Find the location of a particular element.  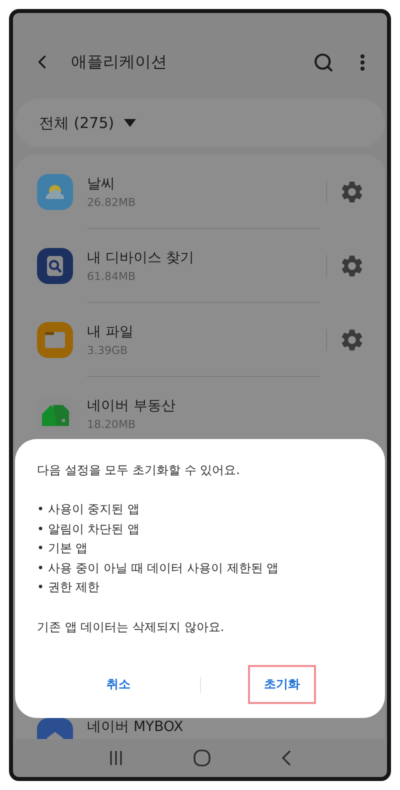

setting-item: • 권한 제한 is located at coordinates (69, 587).